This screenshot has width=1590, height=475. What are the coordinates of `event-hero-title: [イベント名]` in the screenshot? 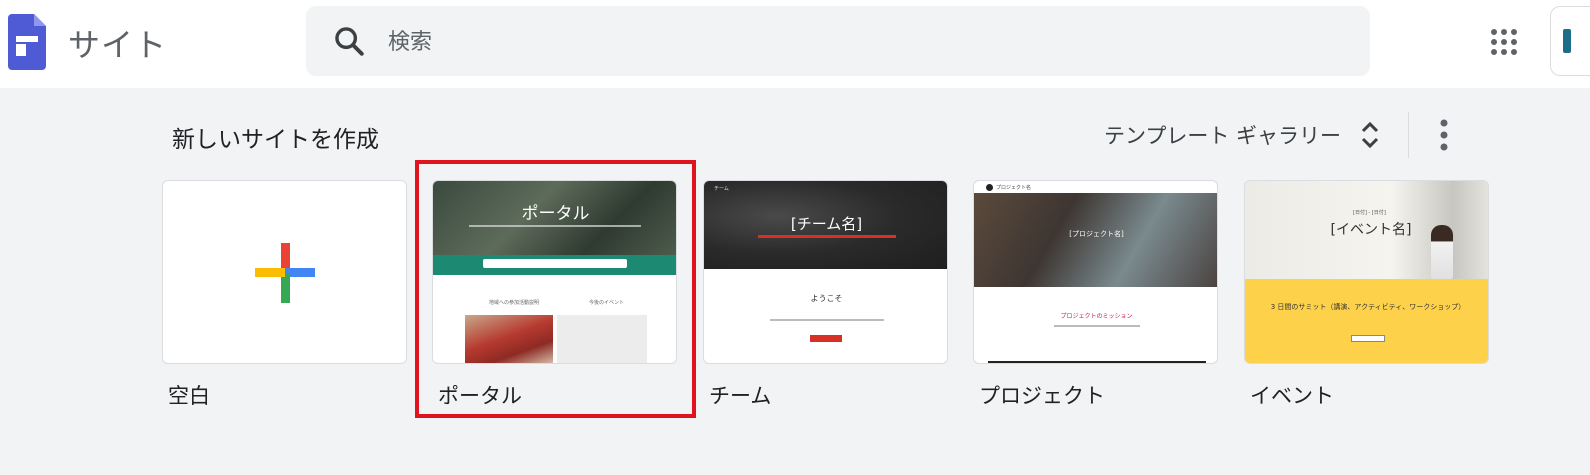 It's located at (1371, 230).